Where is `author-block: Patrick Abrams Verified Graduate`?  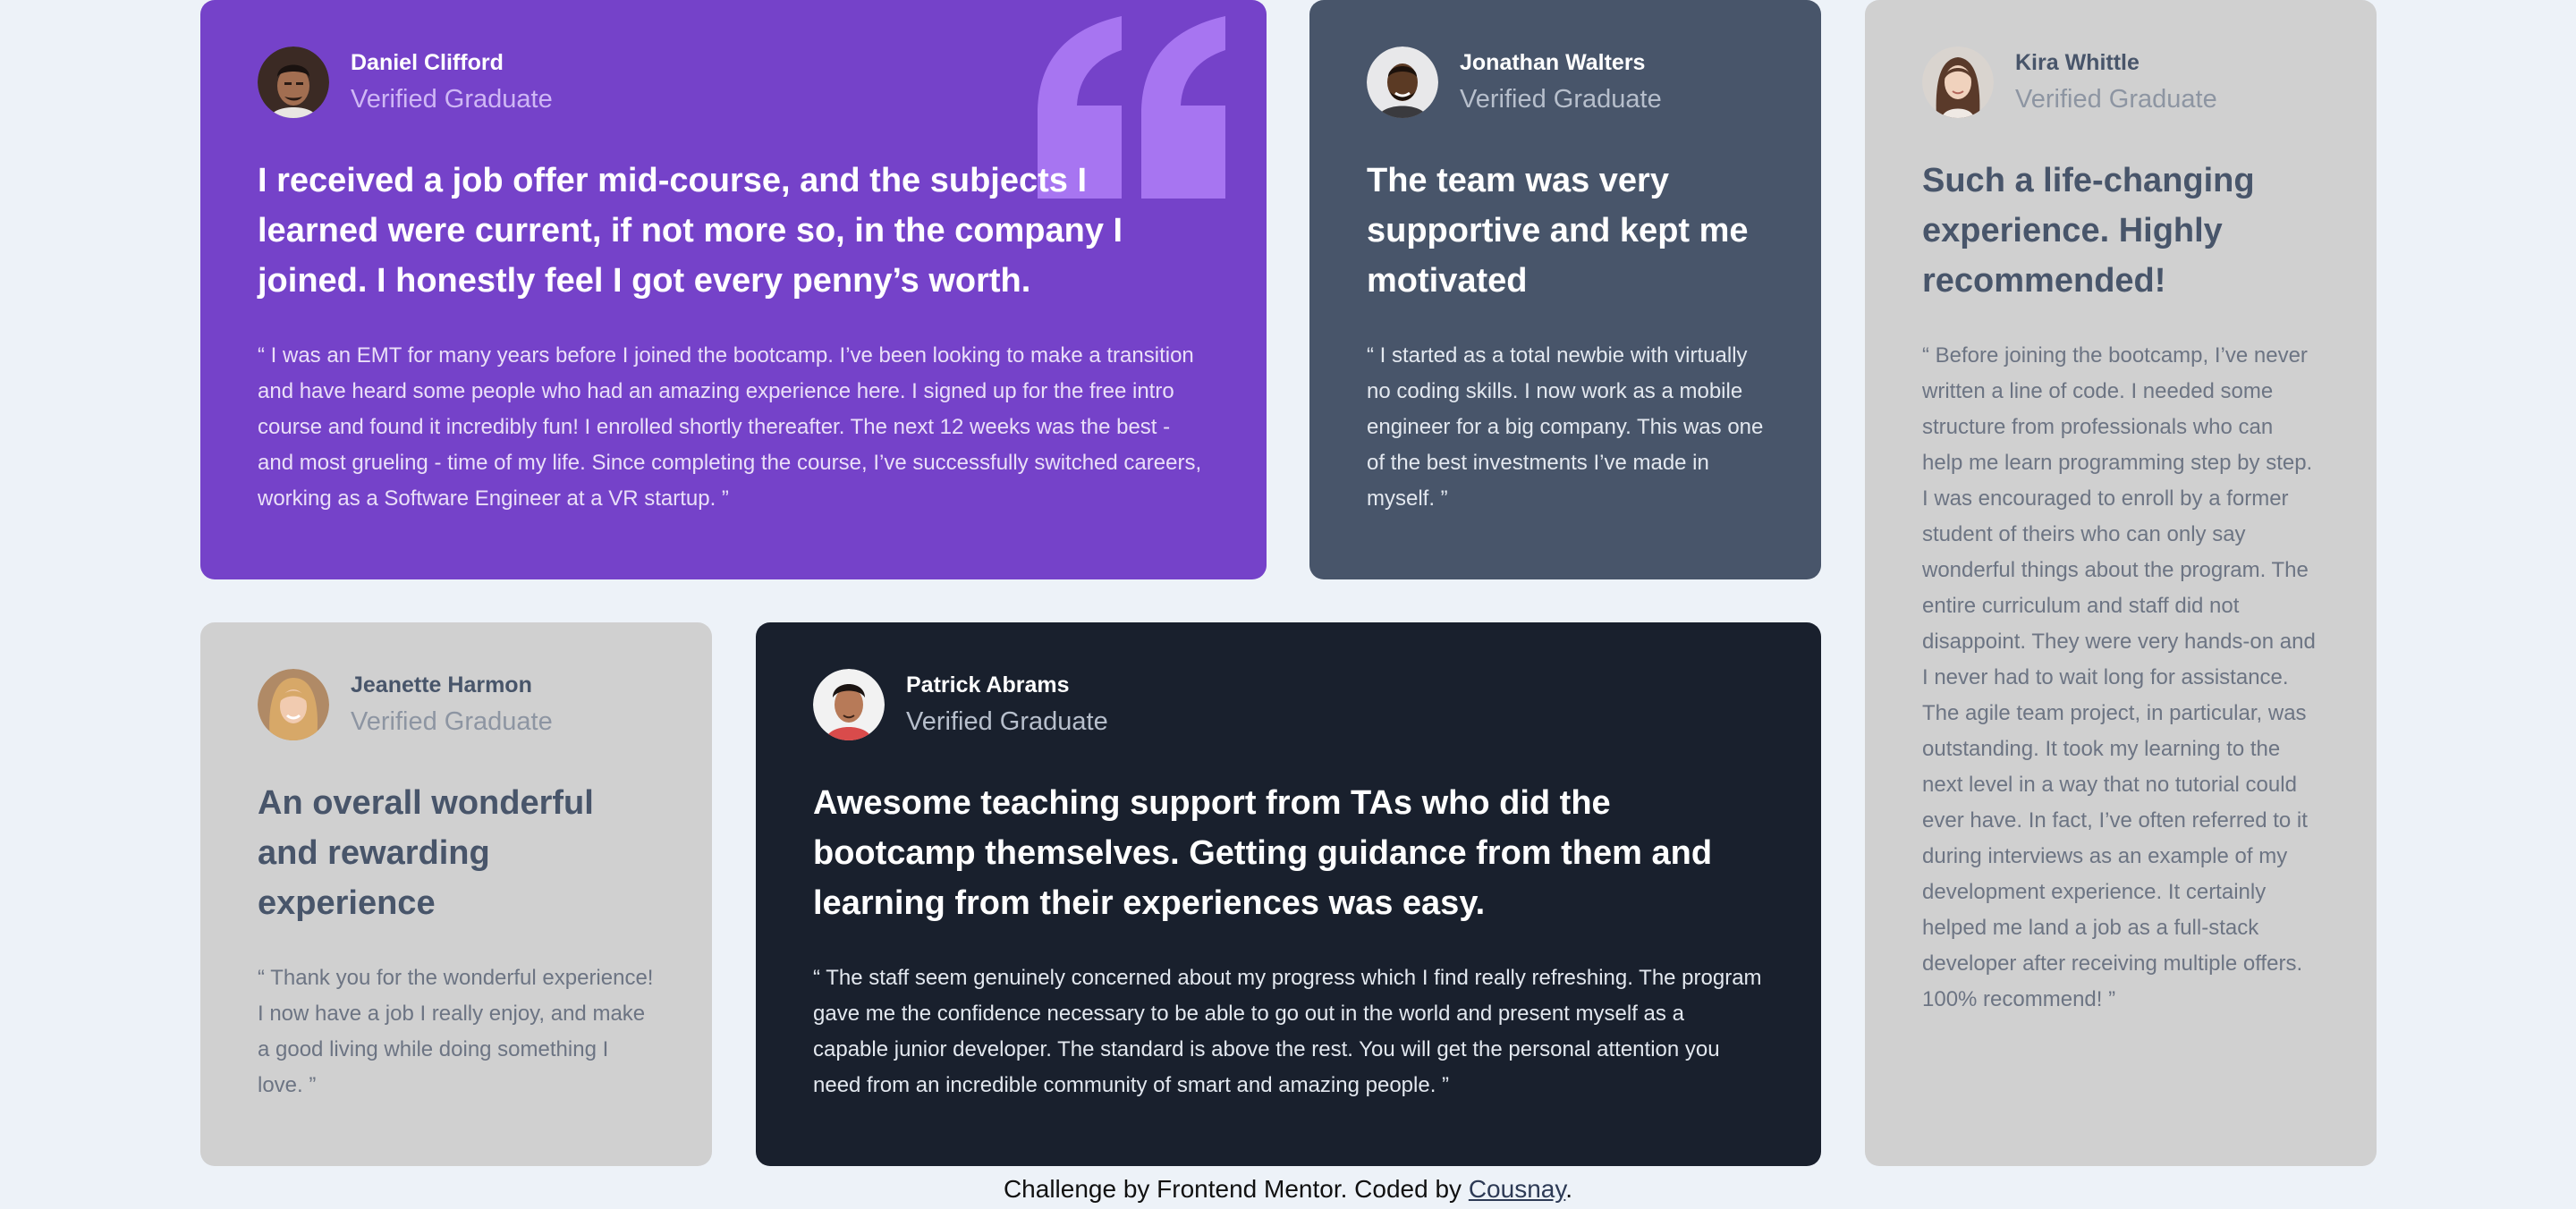 author-block: Patrick Abrams Verified Graduate is located at coordinates (1288, 704).